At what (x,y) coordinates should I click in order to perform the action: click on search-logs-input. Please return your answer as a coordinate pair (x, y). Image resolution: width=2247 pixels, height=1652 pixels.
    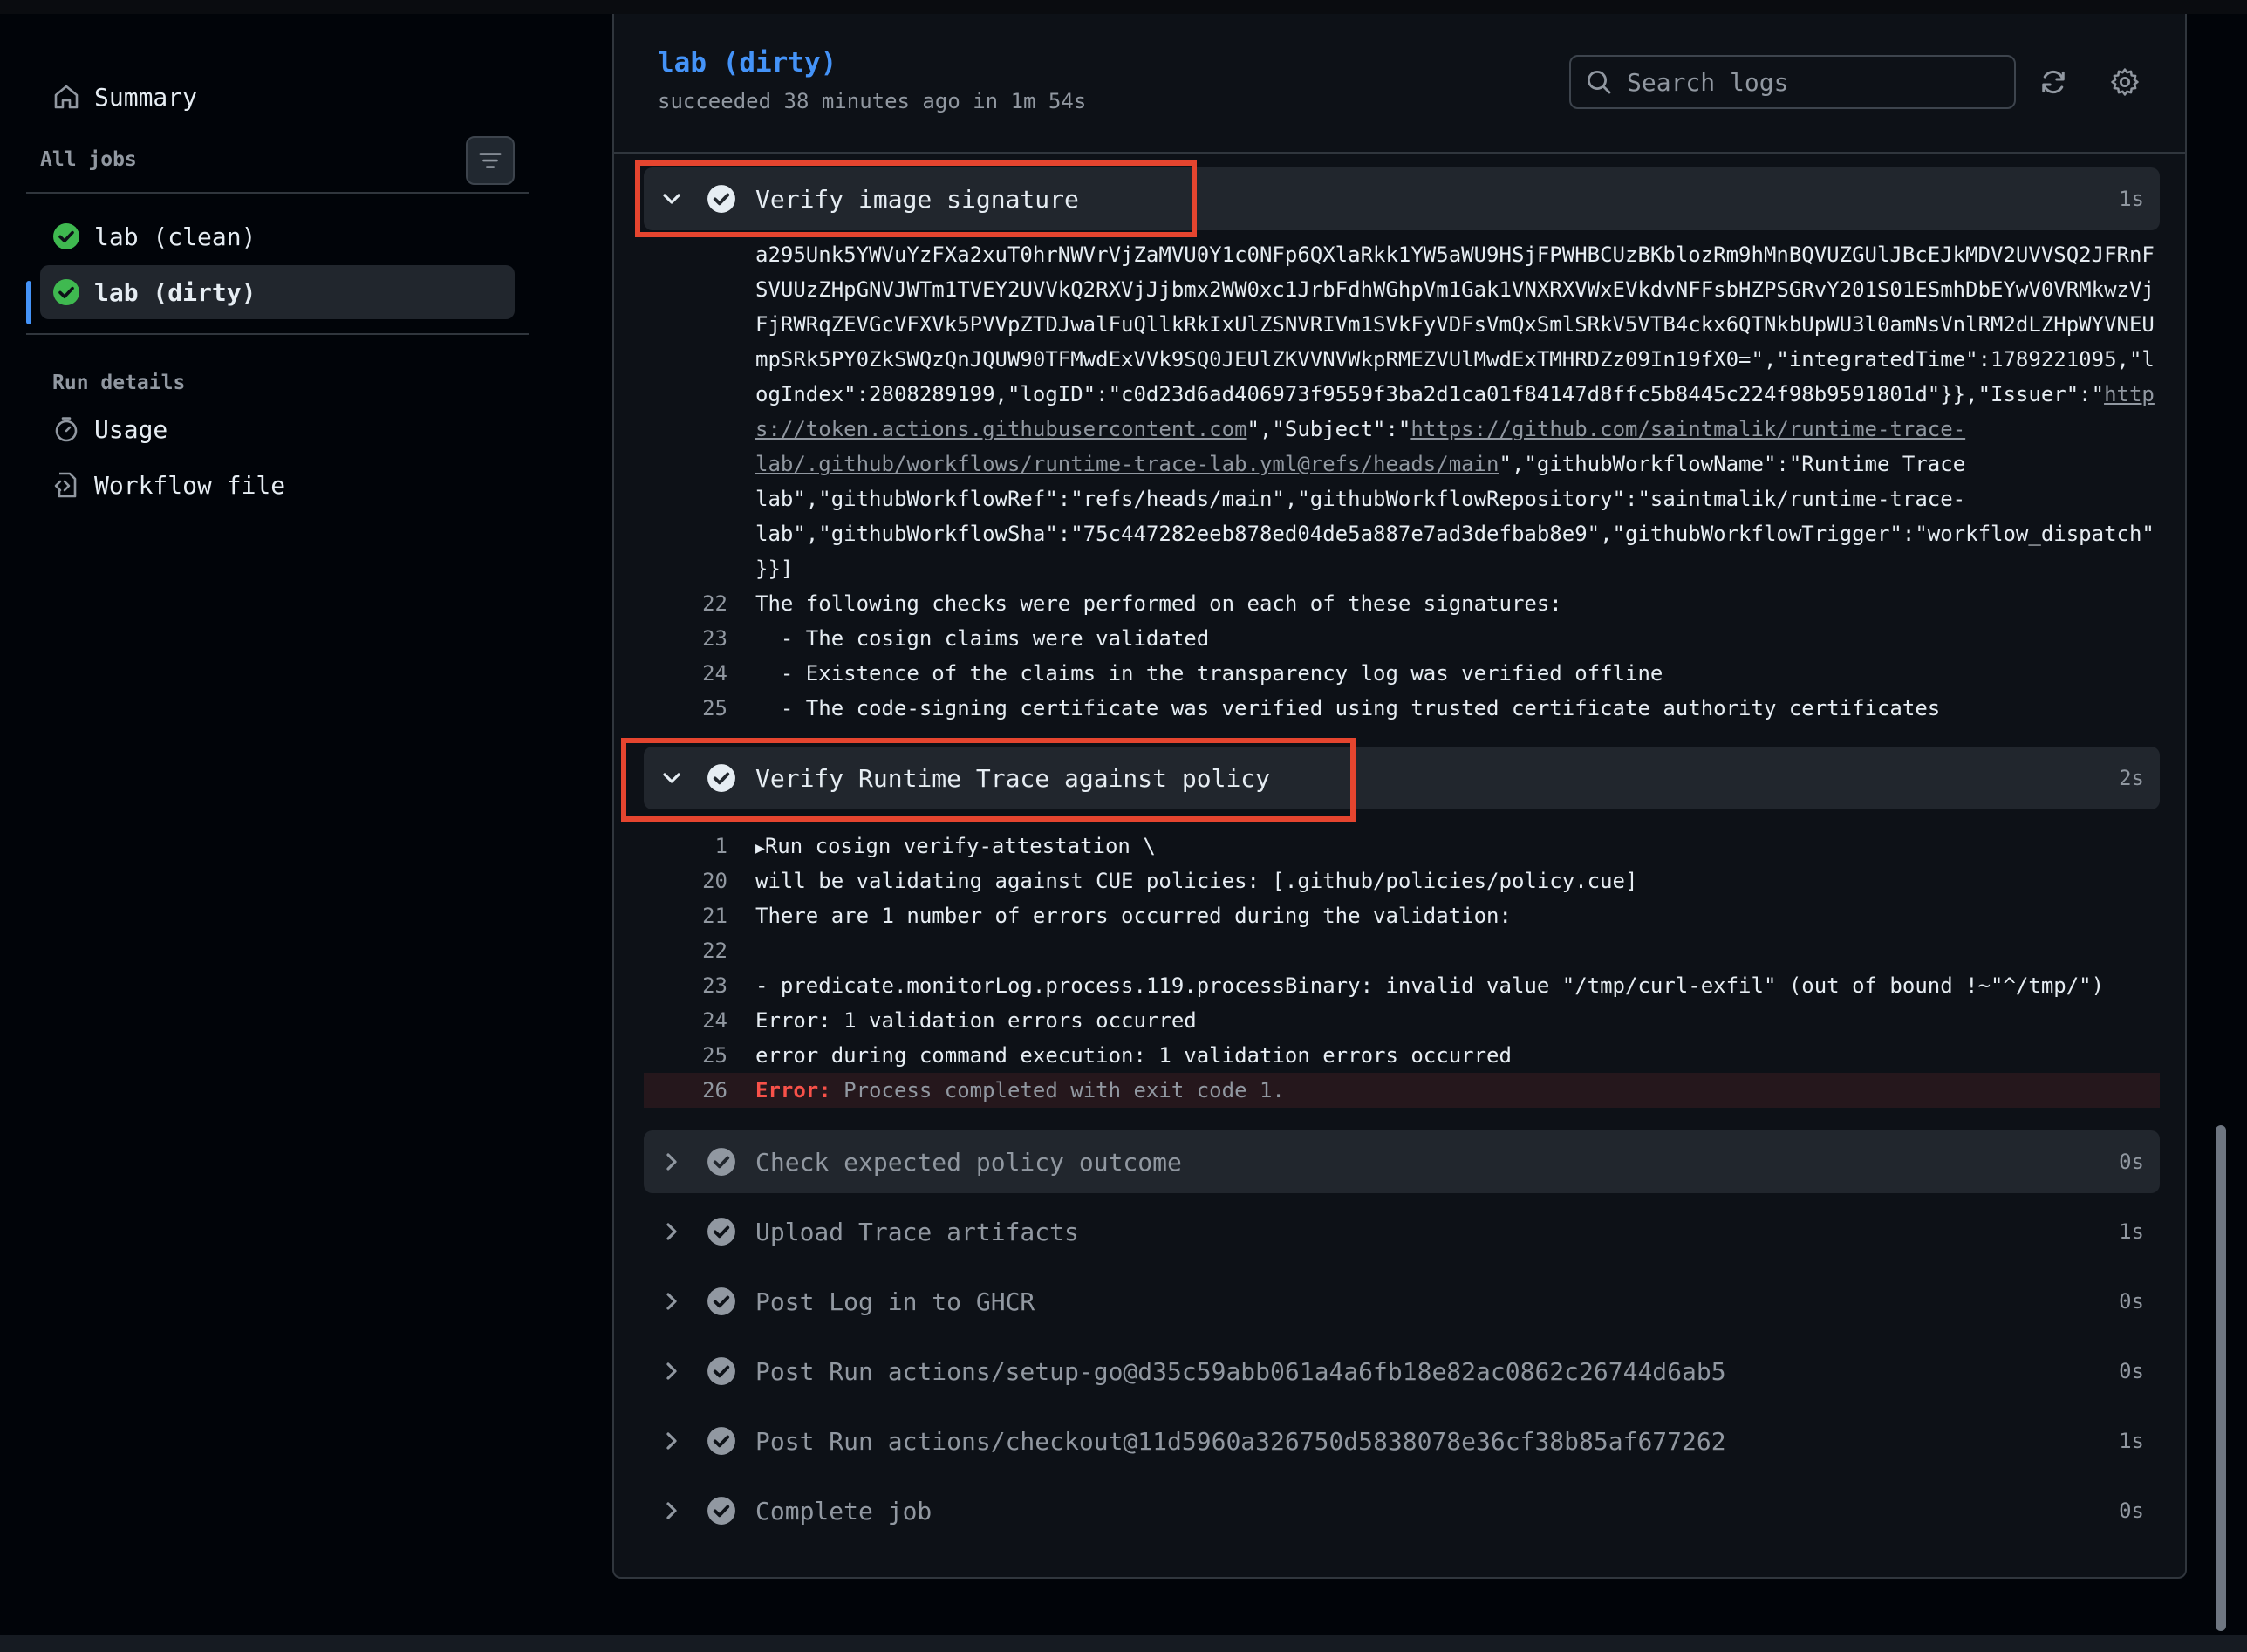
    Looking at the image, I should click on (1810, 82).